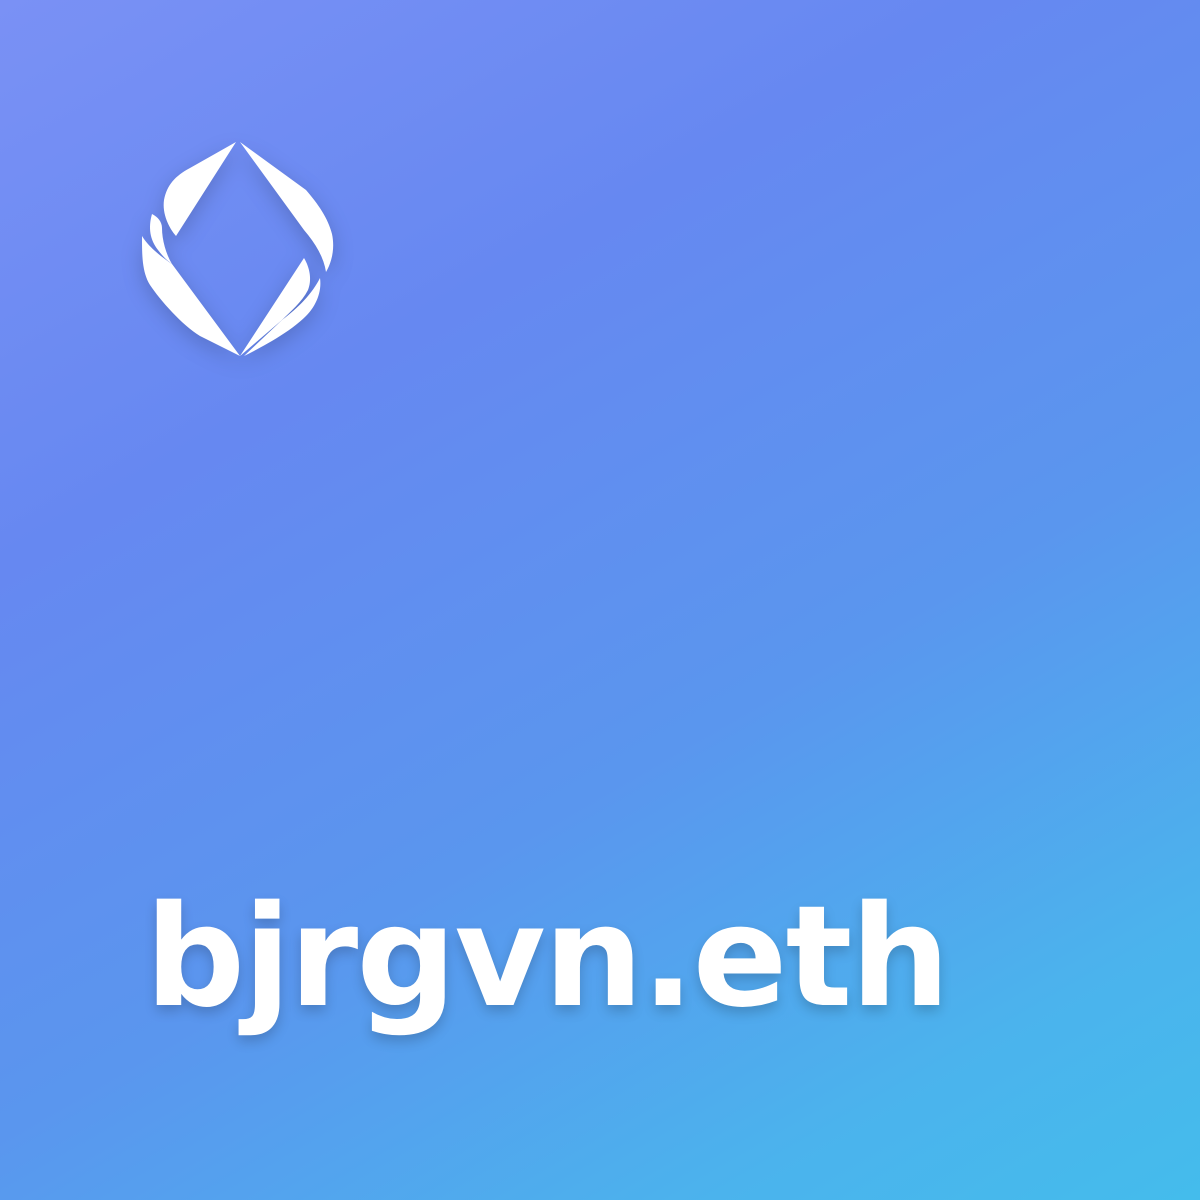 This screenshot has width=1200, height=1200. What do you see at coordinates (547, 957) in the screenshot?
I see `domain-name: bjrgvn.eth` at bounding box center [547, 957].